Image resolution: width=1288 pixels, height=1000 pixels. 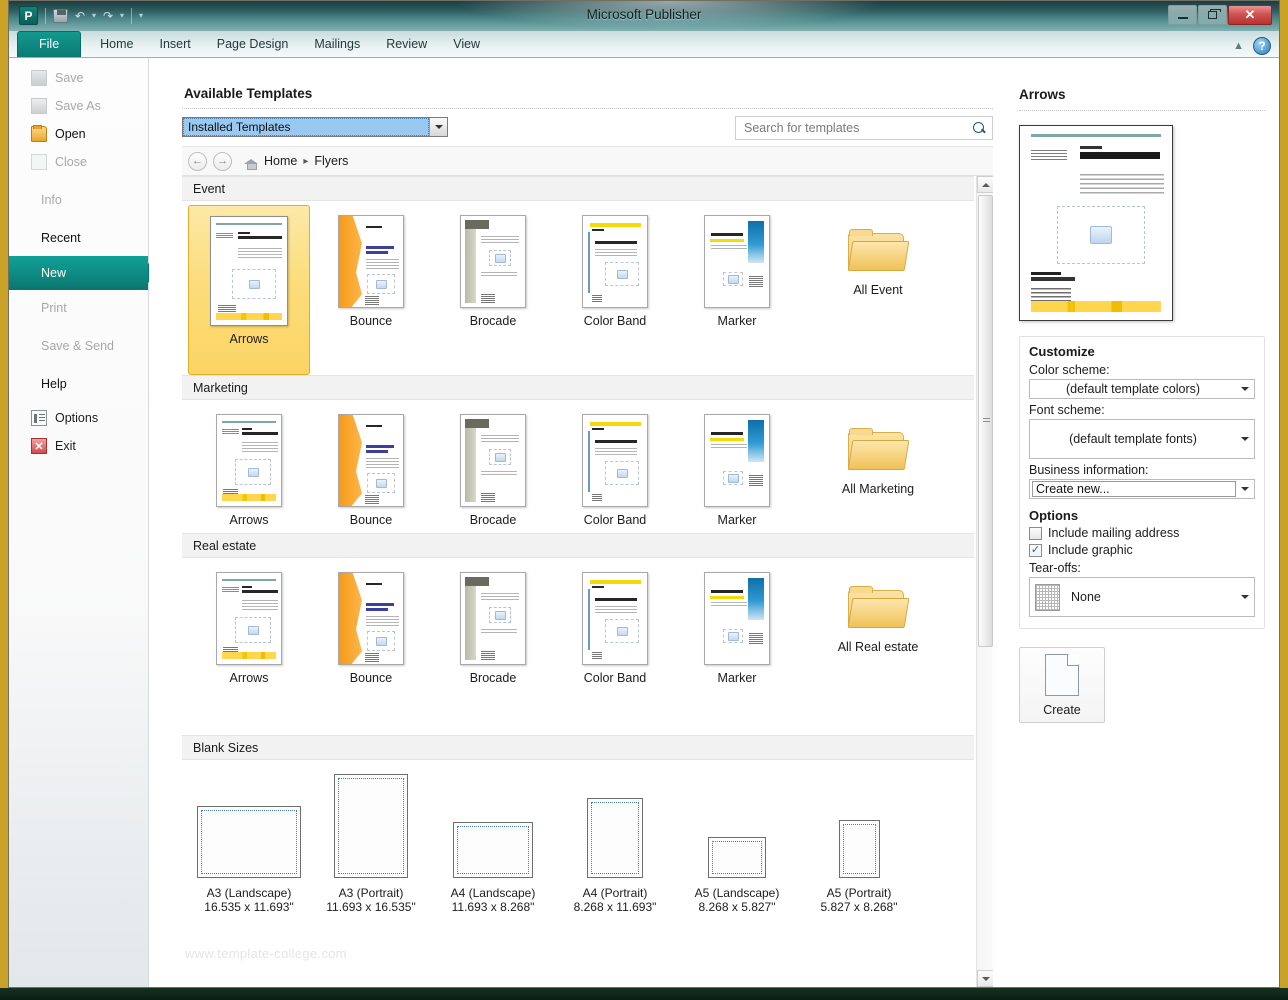 I want to click on template-label: Brocade, so click(x=493, y=520).